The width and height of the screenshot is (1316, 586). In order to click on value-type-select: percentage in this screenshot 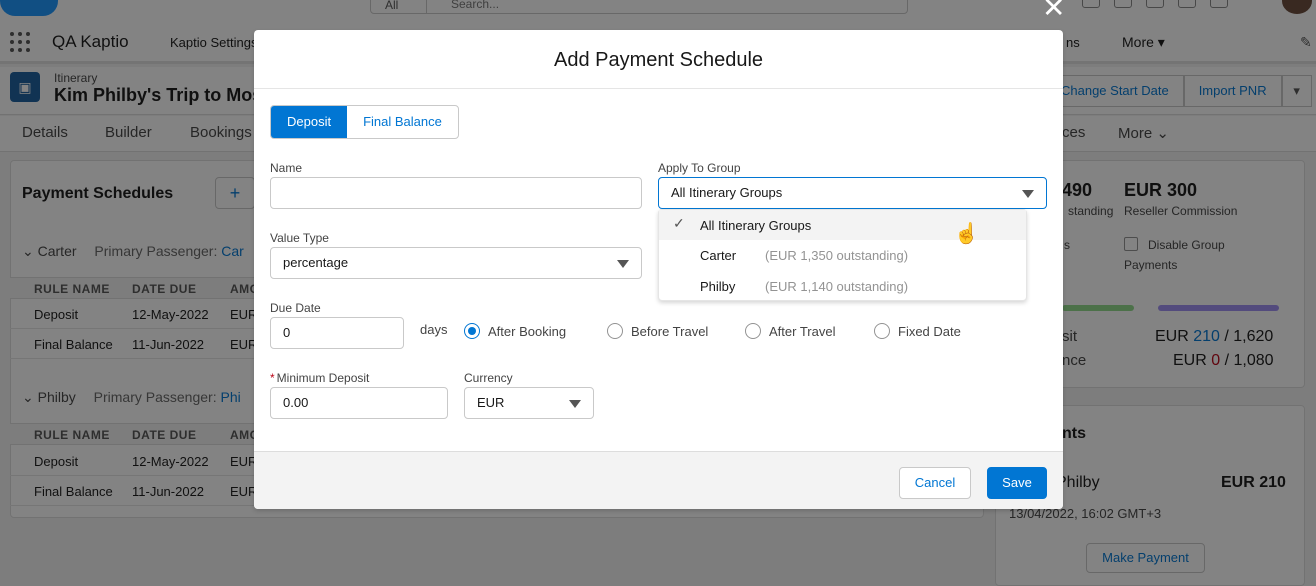, I will do `click(456, 263)`.